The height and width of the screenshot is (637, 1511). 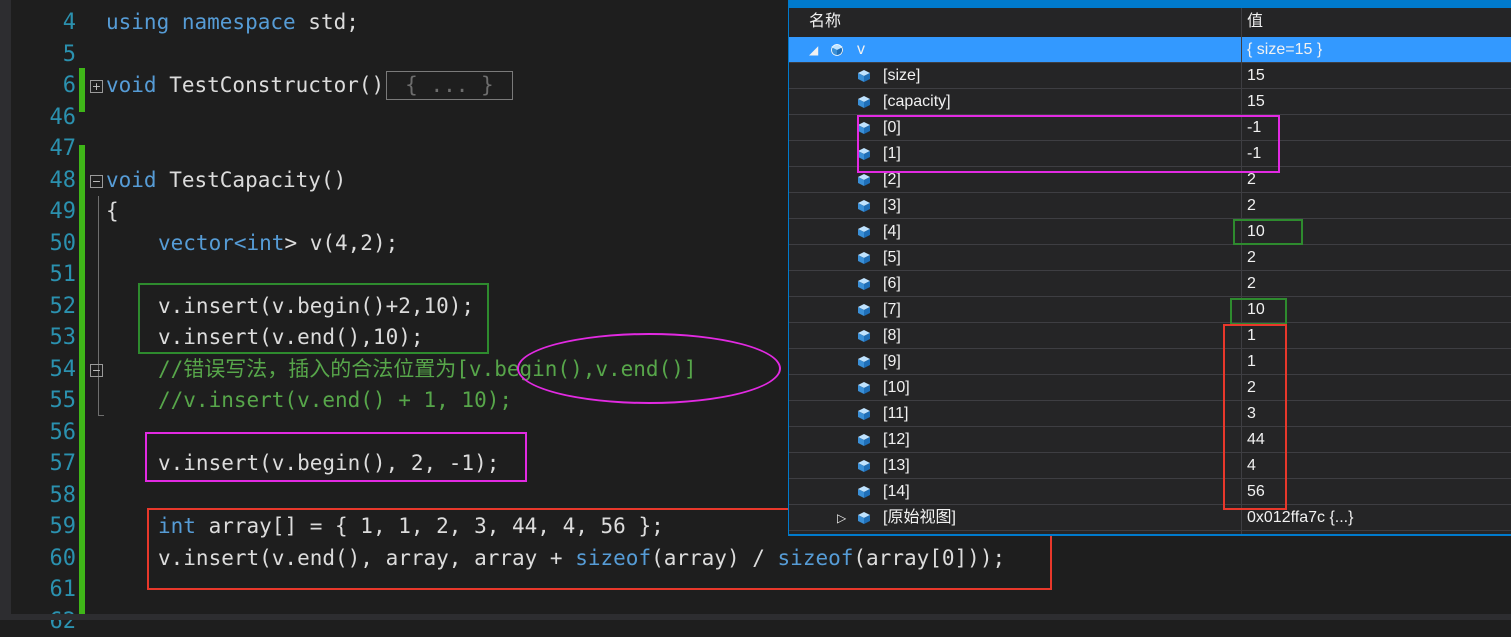 I want to click on line-number: 49, so click(x=63, y=211).